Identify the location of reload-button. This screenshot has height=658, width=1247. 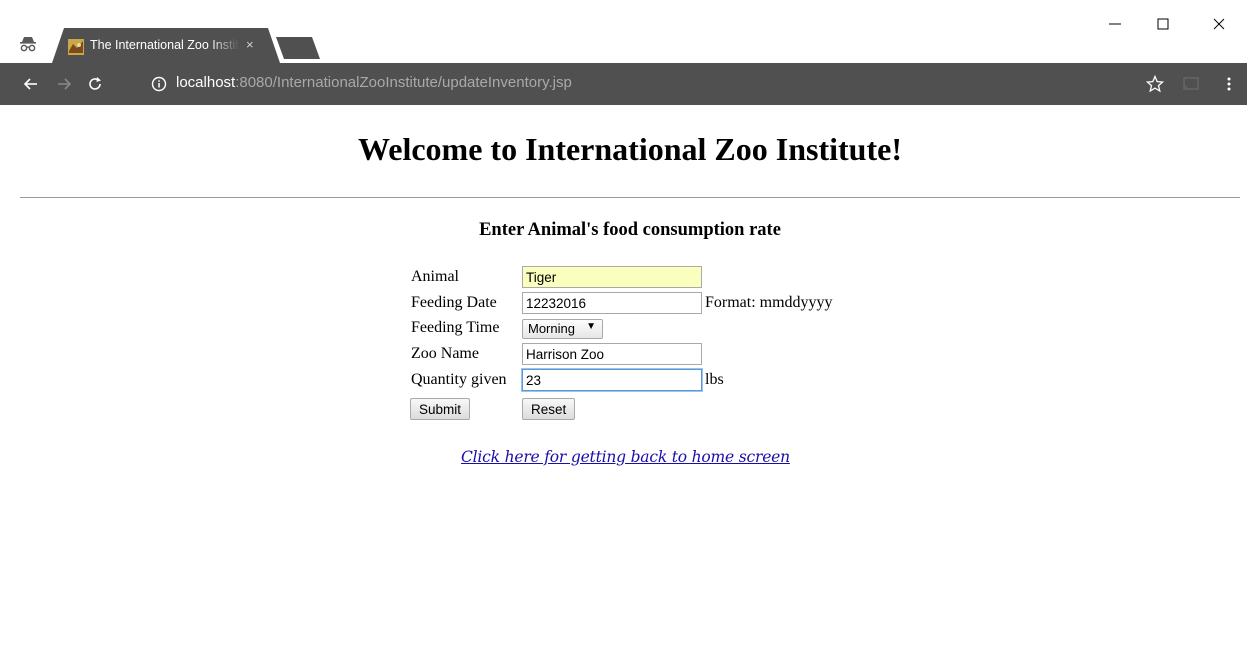
(95, 84).